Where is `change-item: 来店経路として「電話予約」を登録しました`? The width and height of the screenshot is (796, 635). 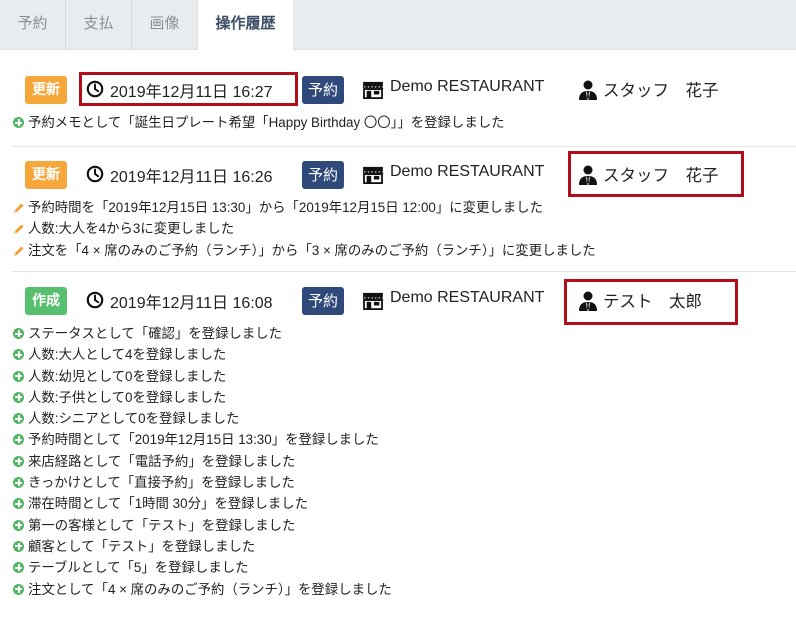 change-item: 来店経路として「電話予約」を登録しました is located at coordinates (404, 461).